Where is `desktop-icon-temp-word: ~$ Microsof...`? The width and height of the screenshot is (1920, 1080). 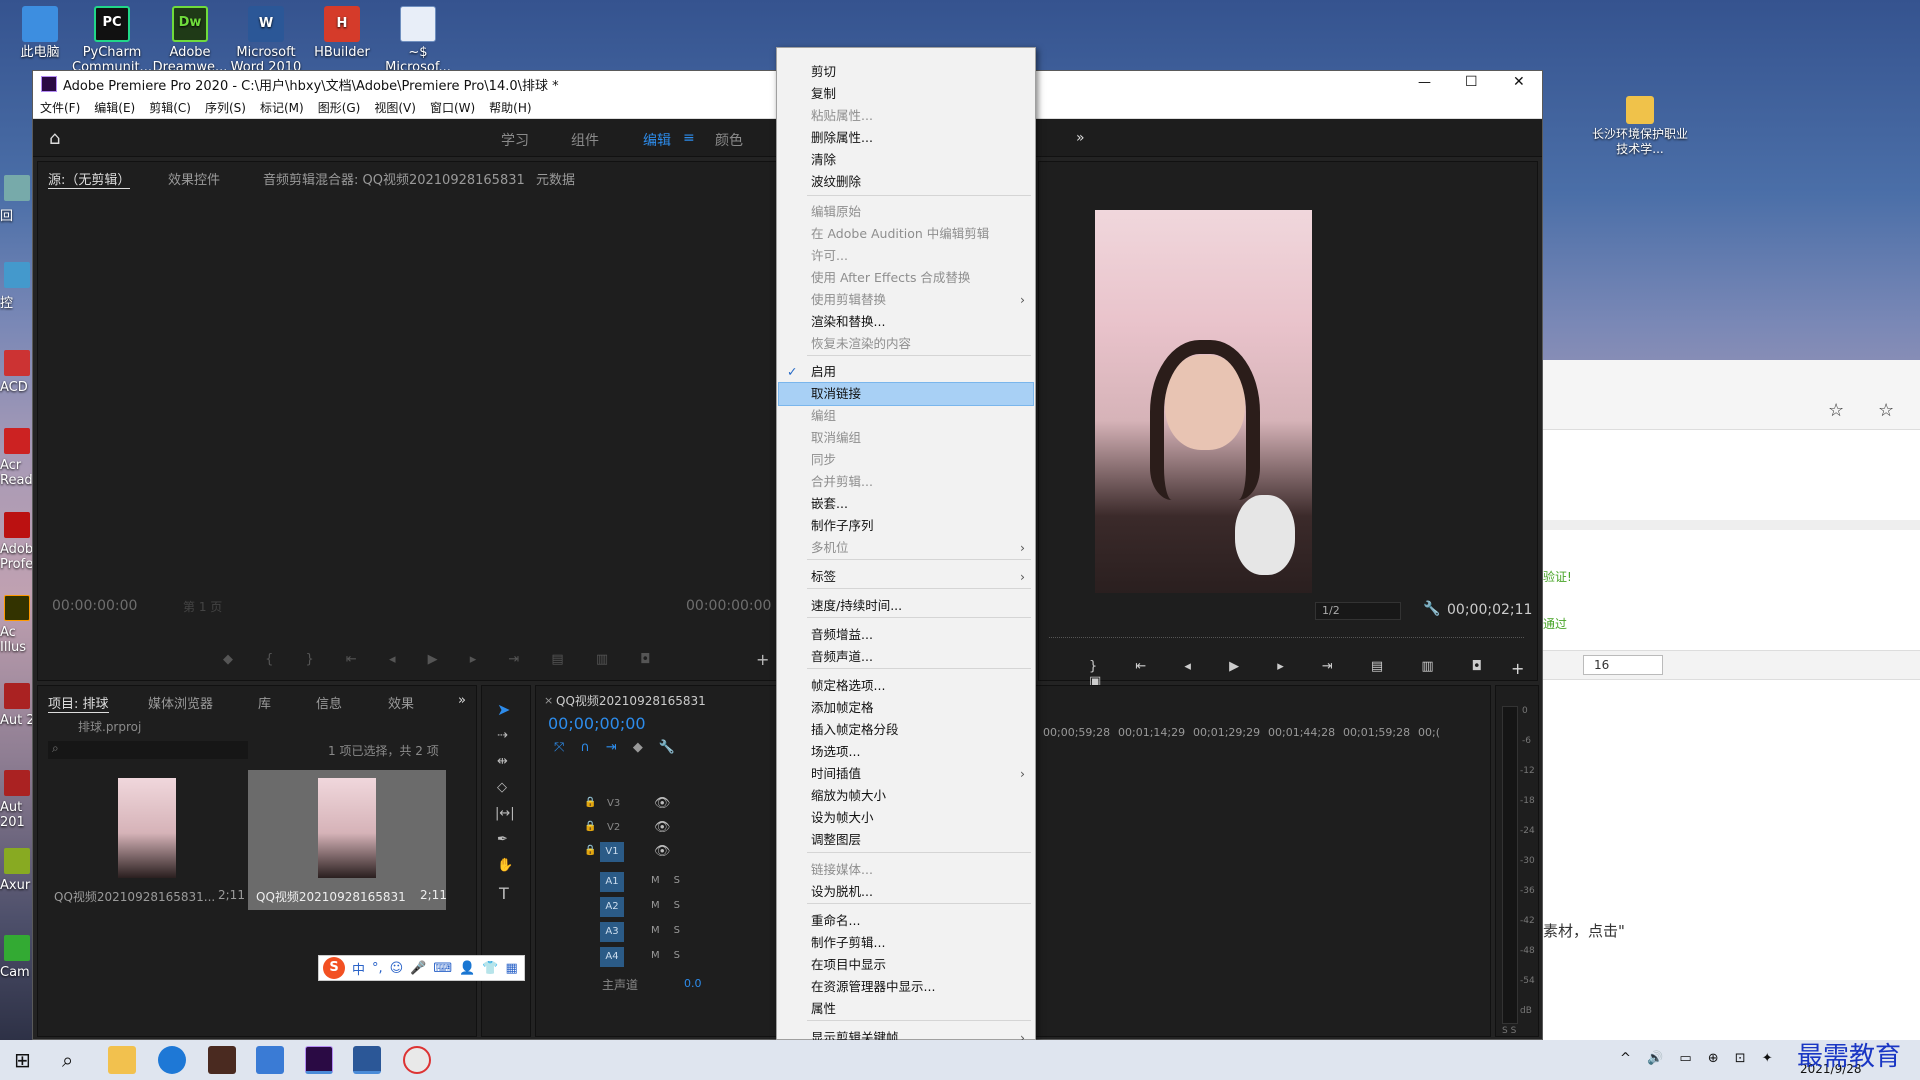 desktop-icon-temp-word: ~$ Microsof... is located at coordinates (418, 37).